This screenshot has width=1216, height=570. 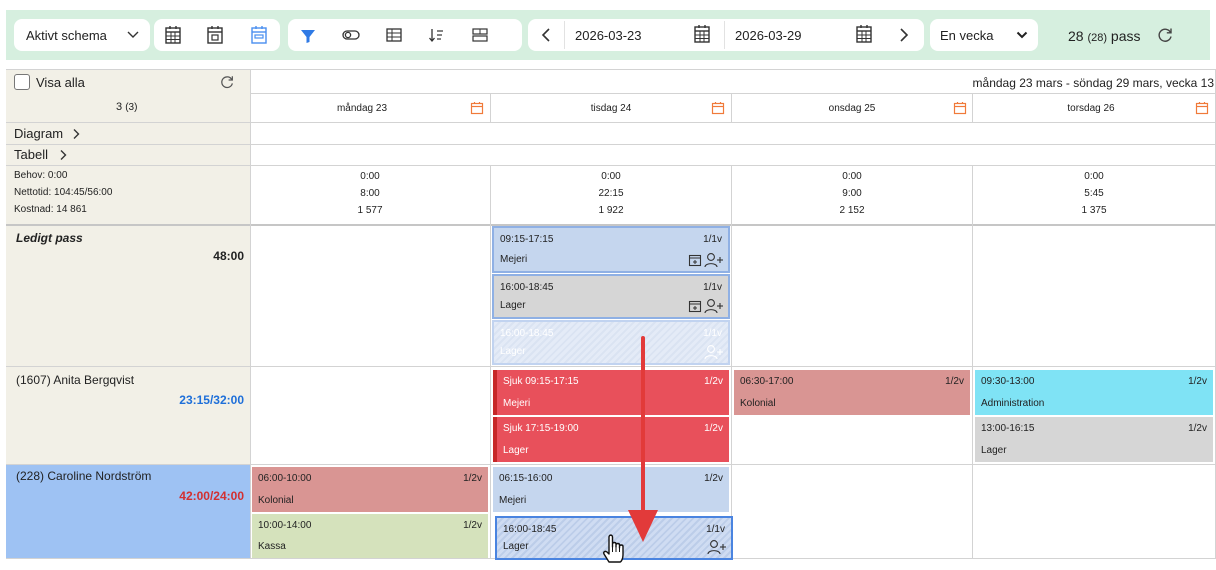 I want to click on day-summary-tue: 0:00 22:15 1 922, so click(x=611, y=195).